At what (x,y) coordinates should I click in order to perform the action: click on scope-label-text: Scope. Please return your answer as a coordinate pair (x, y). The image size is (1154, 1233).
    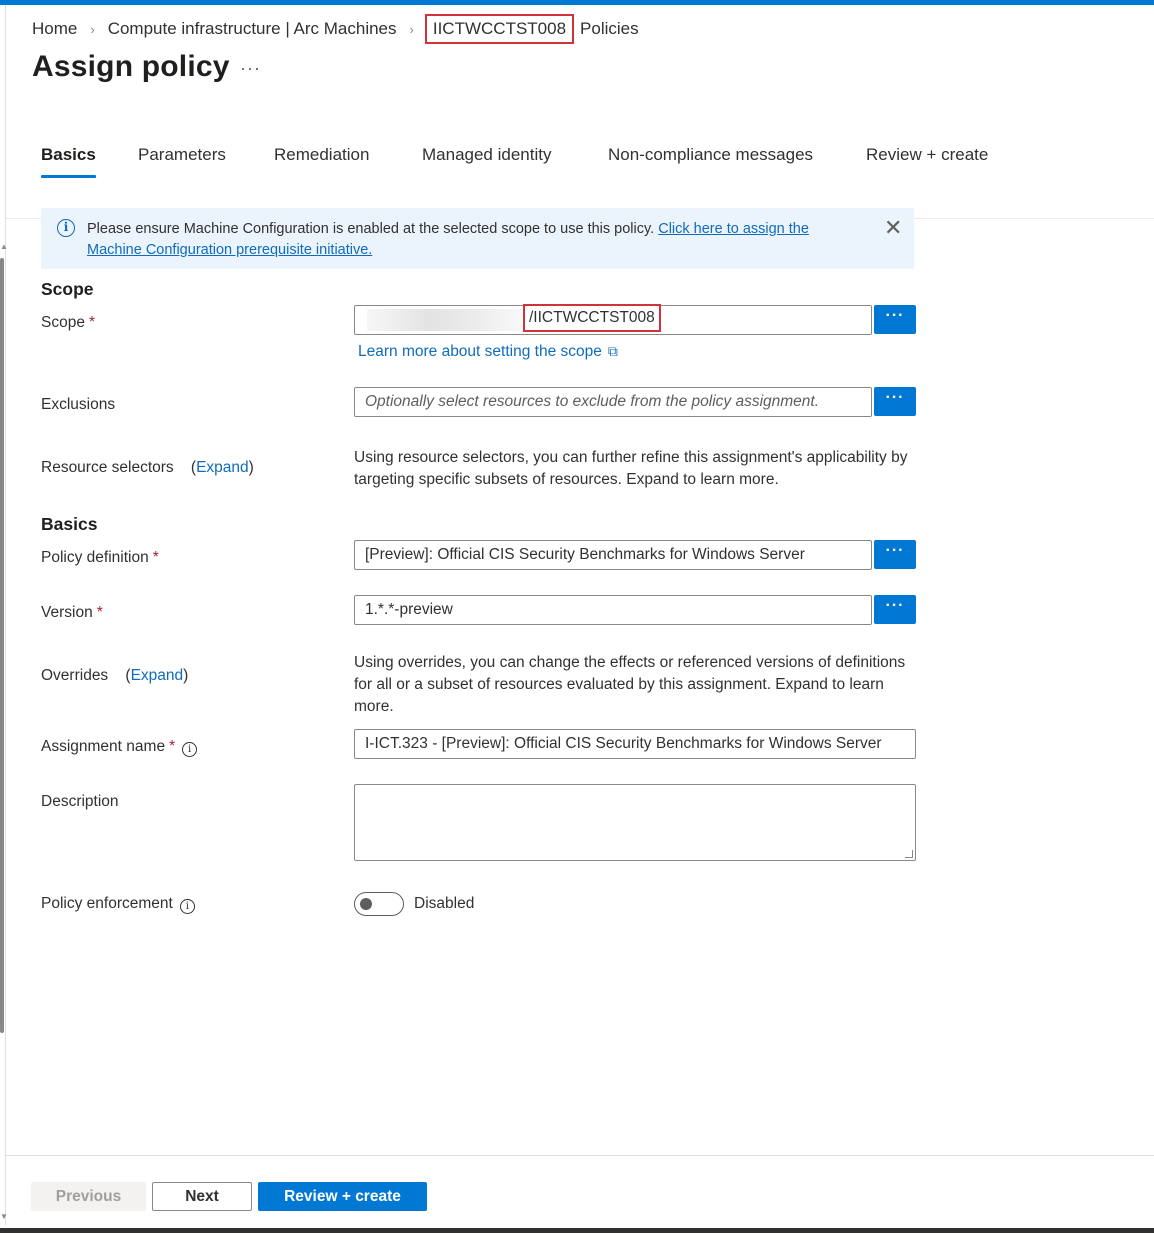
    Looking at the image, I should click on (63, 322).